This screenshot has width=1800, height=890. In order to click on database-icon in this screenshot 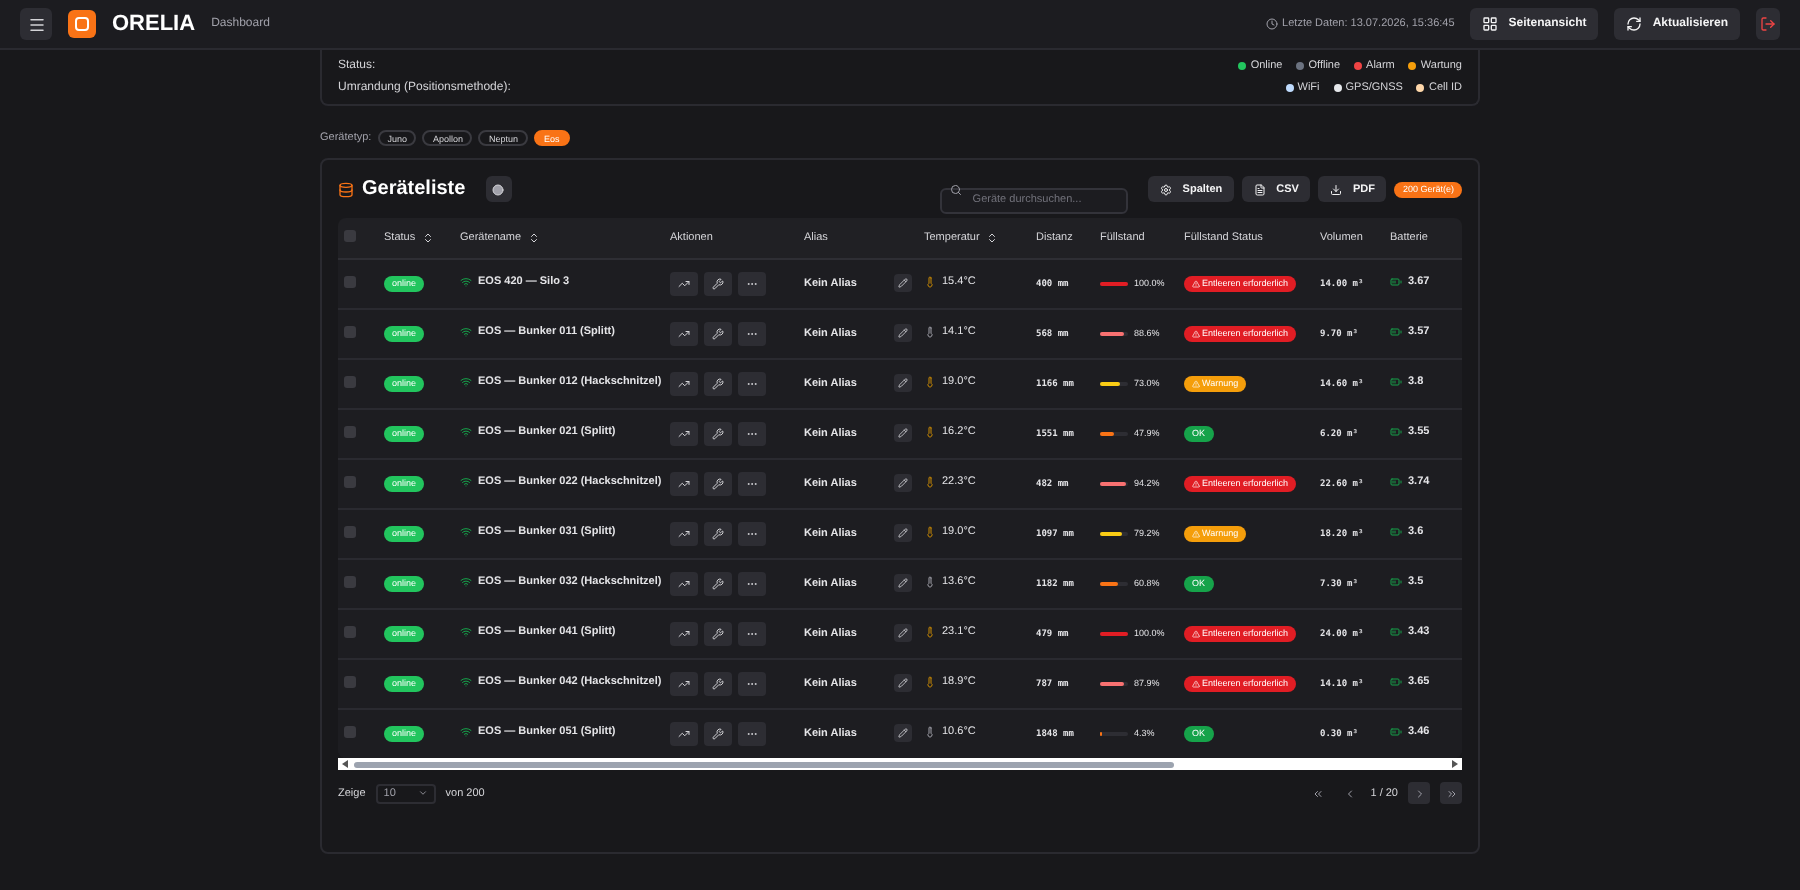, I will do `click(346, 189)`.